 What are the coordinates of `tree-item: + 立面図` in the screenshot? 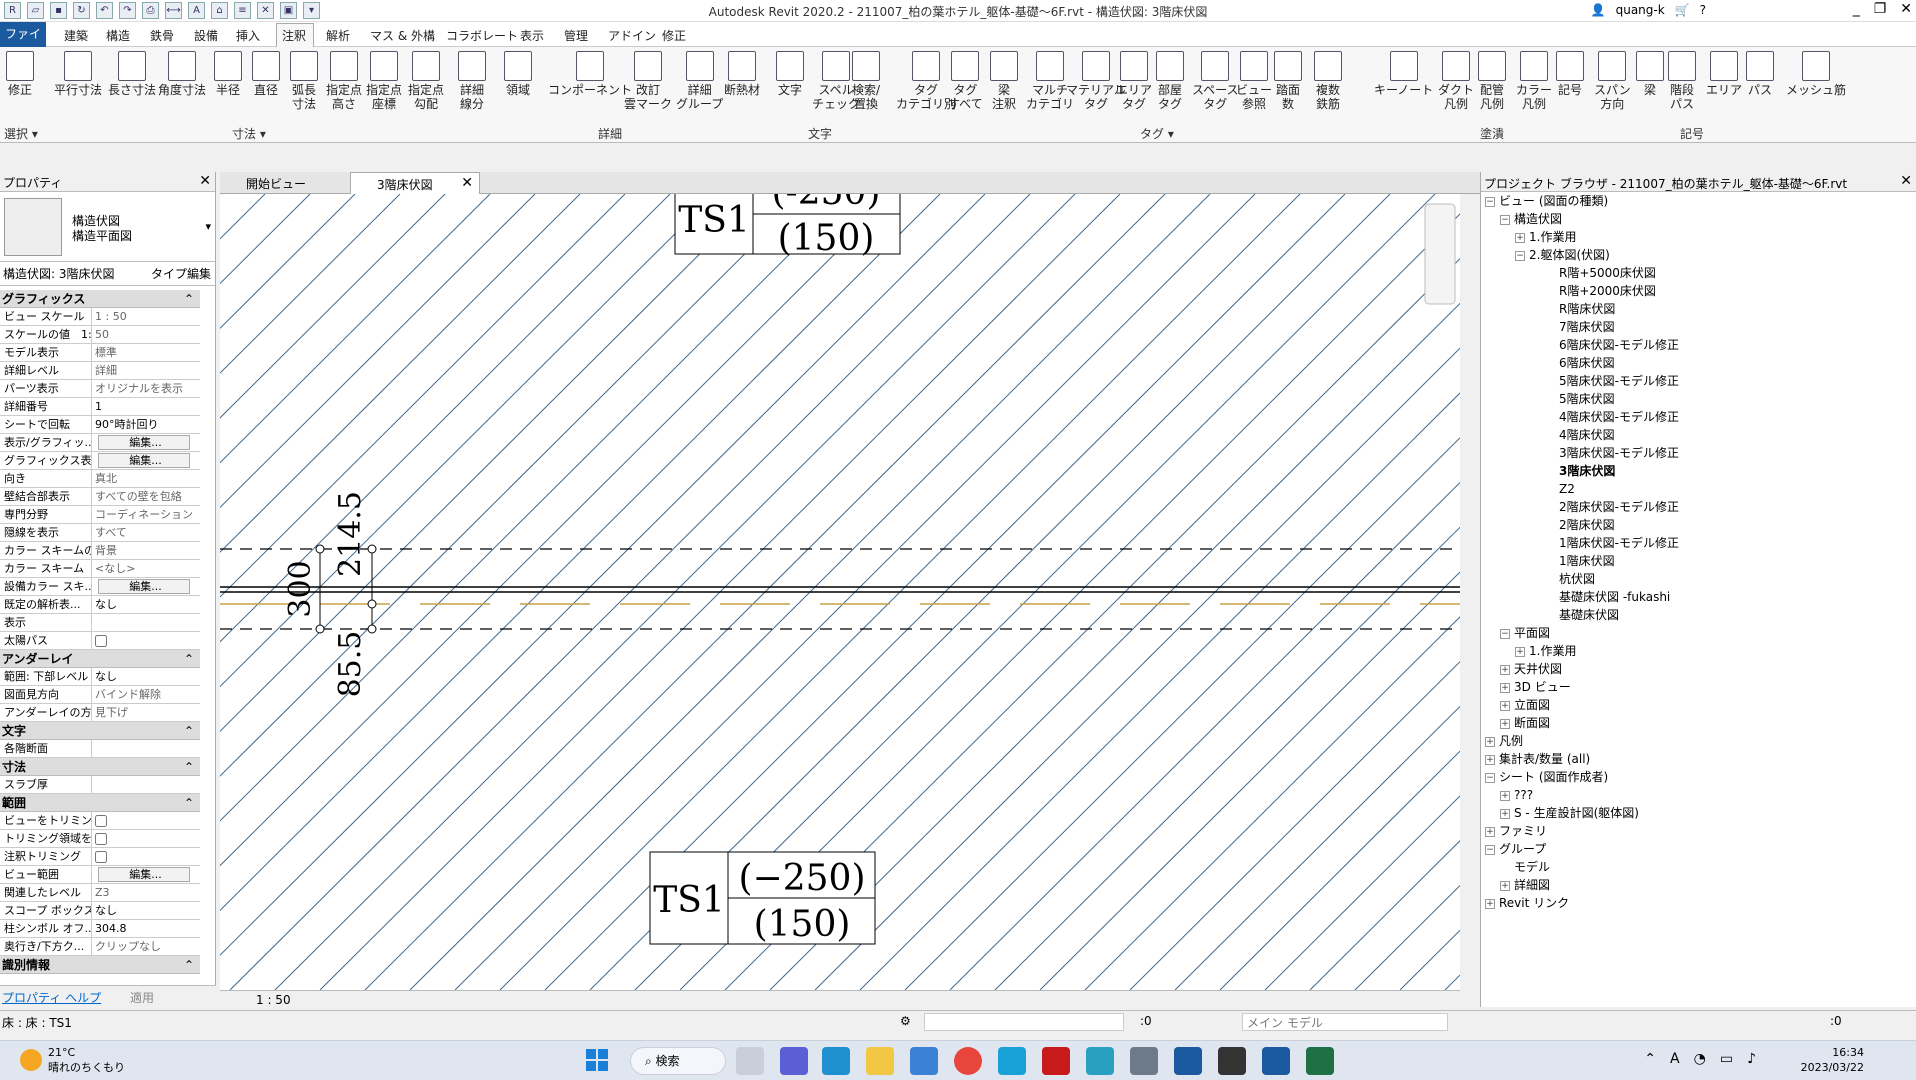 It's located at (1582, 705).